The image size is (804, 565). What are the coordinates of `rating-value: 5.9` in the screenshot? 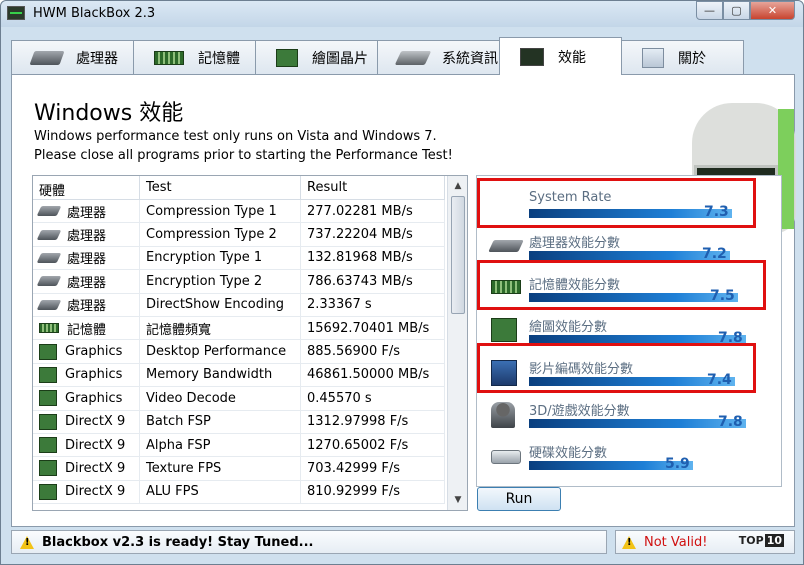 It's located at (677, 464).